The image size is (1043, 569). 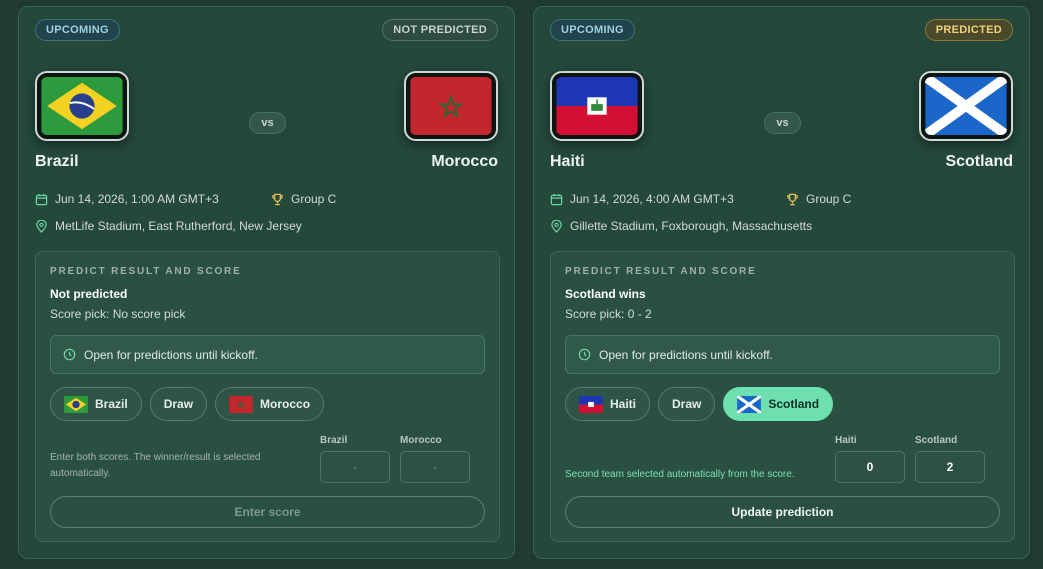 What do you see at coordinates (464, 161) in the screenshot?
I see `away-team-name: Morocco` at bounding box center [464, 161].